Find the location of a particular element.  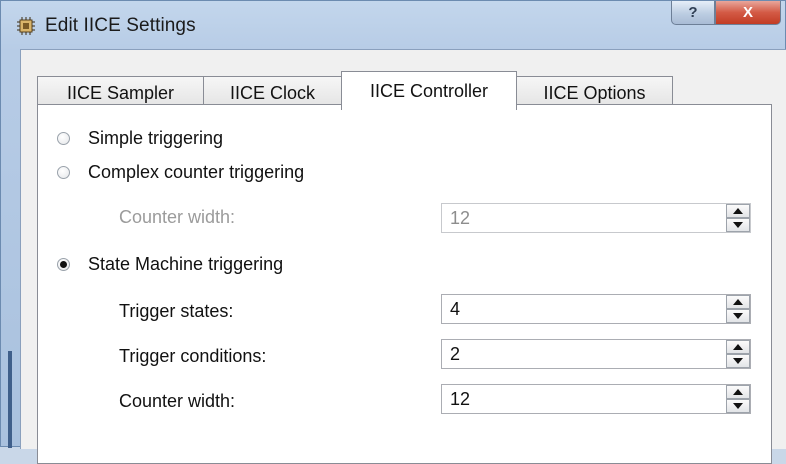

complex-counter-width-label: Counter width: is located at coordinates (177, 217).